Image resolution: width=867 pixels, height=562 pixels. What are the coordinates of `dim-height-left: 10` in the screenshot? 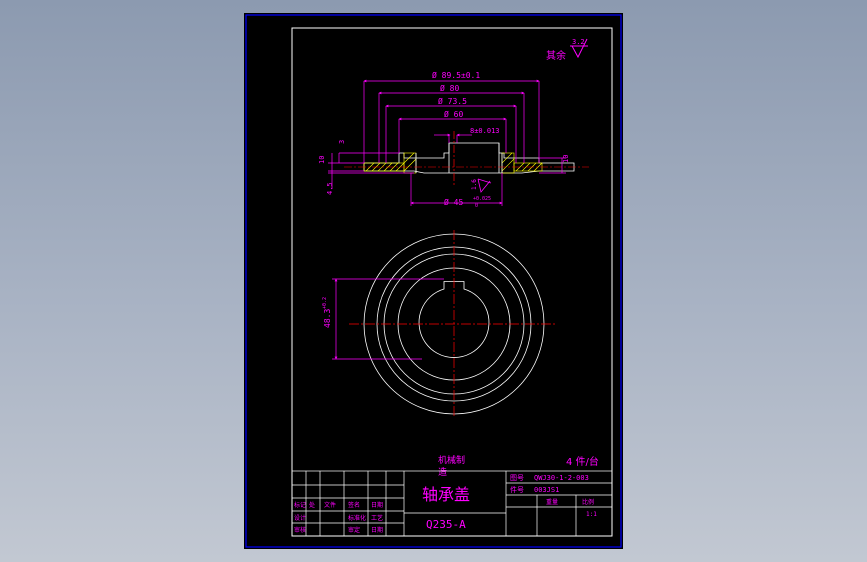 It's located at (322, 160).